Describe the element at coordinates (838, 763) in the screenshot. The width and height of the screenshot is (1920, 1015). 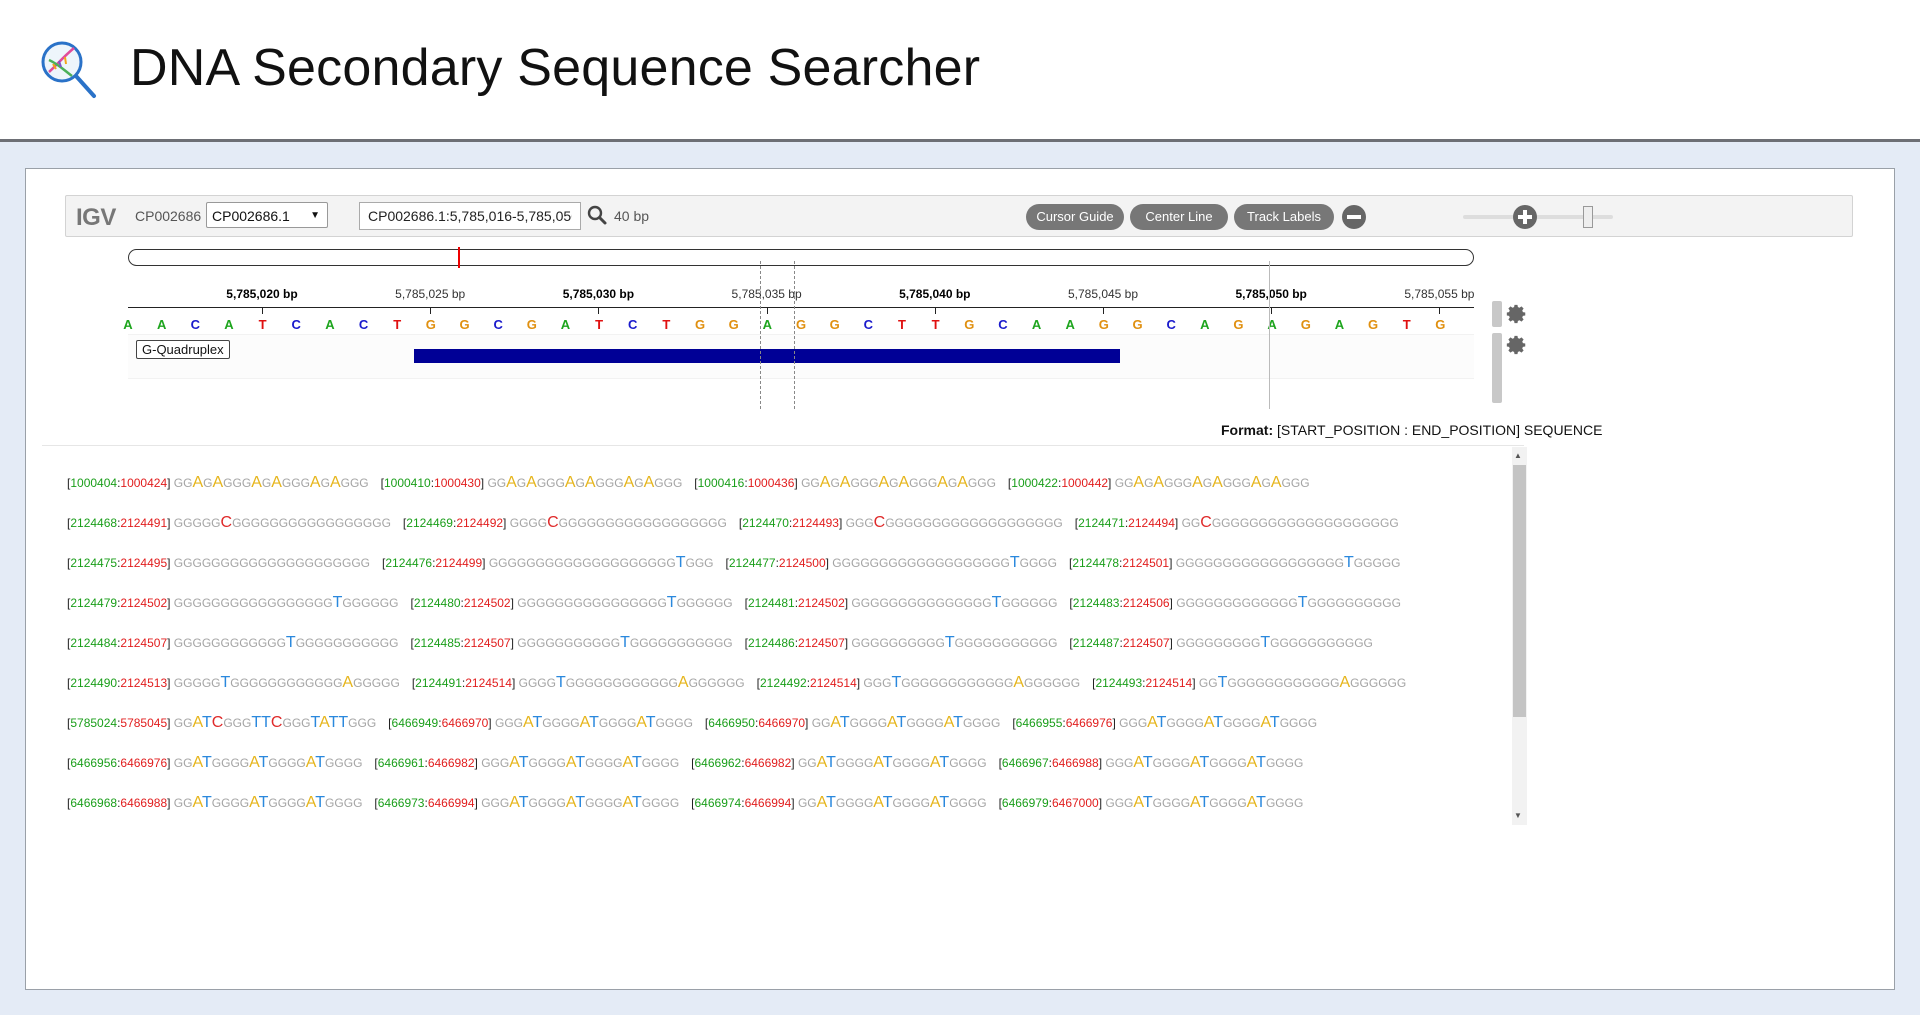
I see `result-entry: [6466962:6466982] GGATGGGGATGGGGATGGGG` at that location.